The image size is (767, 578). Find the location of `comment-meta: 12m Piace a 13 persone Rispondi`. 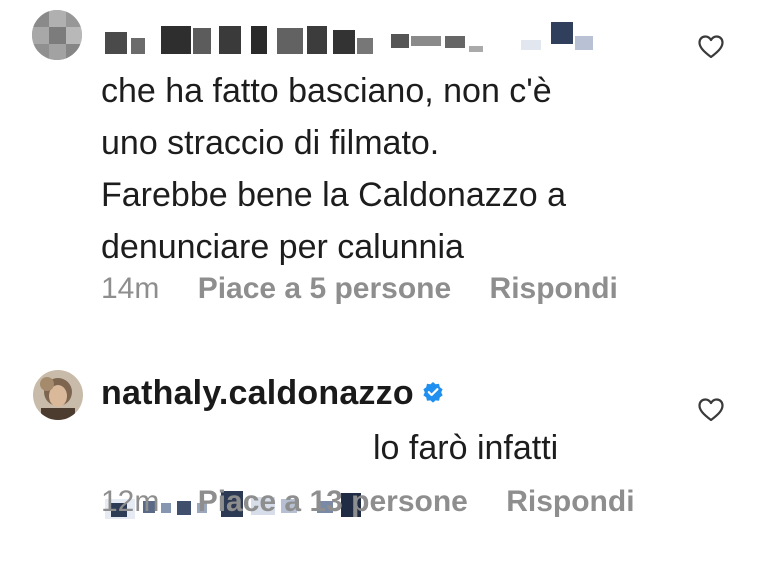

comment-meta: 12m Piace a 13 persone Rispondi is located at coordinates (383, 502).